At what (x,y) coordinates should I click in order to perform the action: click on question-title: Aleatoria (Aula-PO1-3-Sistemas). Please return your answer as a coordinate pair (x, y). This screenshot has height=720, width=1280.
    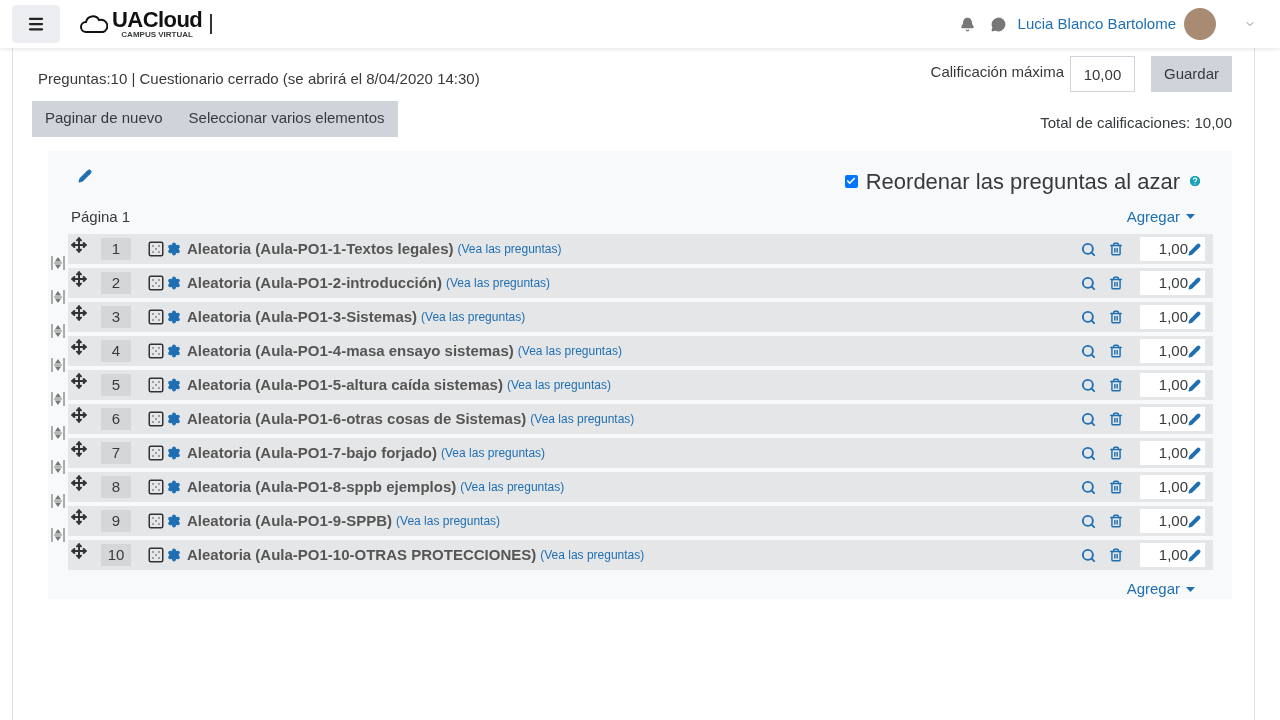
    Looking at the image, I should click on (302, 316).